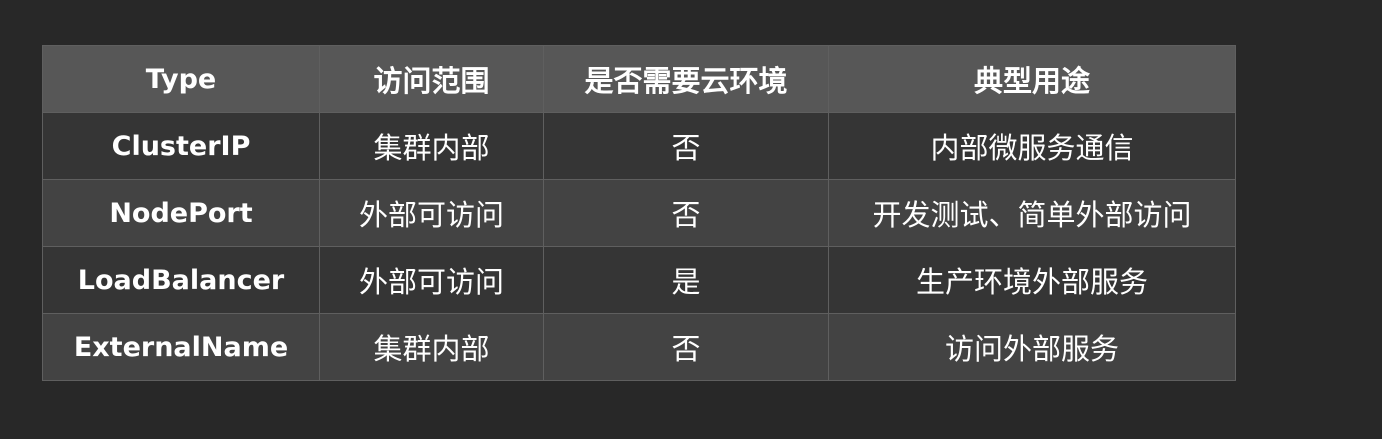 The height and width of the screenshot is (439, 1382). Describe the element at coordinates (1032, 213) in the screenshot. I see `cell-typical-use: 开发测试、简单外部访问` at that location.